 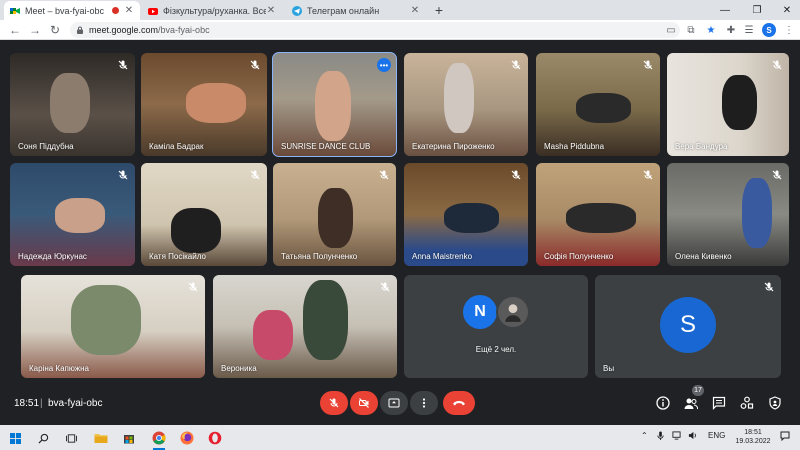 What do you see at coordinates (212, 10) in the screenshot?
I see `tab-youtube: Фізкультура/руханка. Всеукраїнс ✕` at bounding box center [212, 10].